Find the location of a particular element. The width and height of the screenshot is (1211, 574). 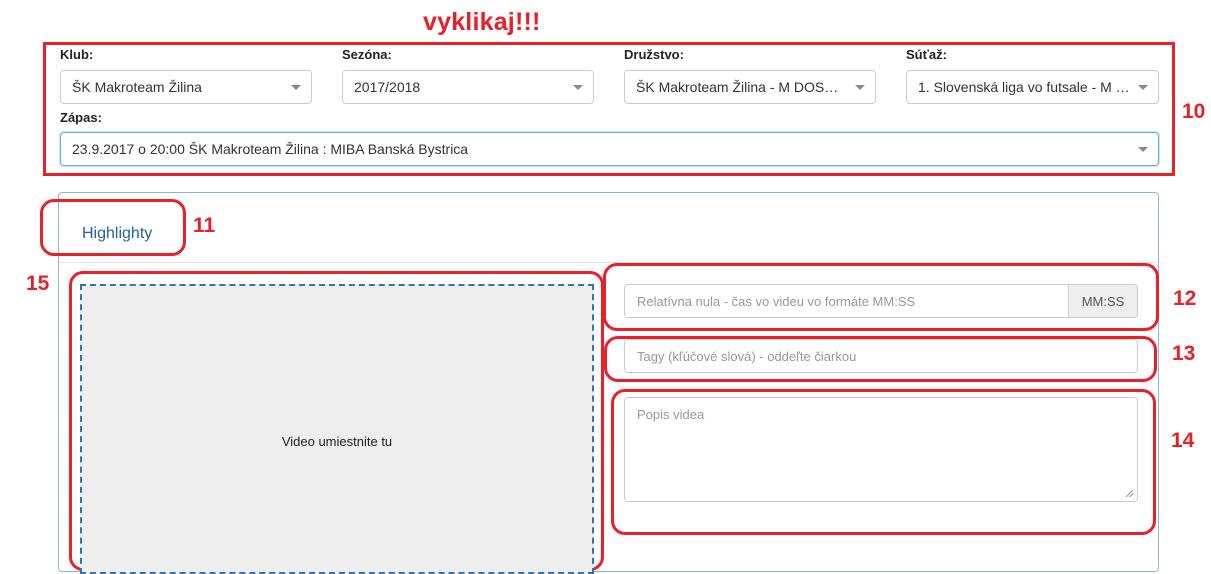

annotation-number-13: 13 is located at coordinates (1184, 353).